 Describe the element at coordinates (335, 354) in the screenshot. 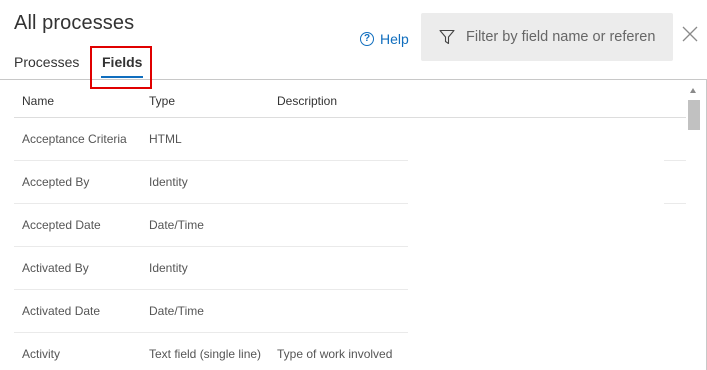

I see `cell-description: Type of work involved` at that location.